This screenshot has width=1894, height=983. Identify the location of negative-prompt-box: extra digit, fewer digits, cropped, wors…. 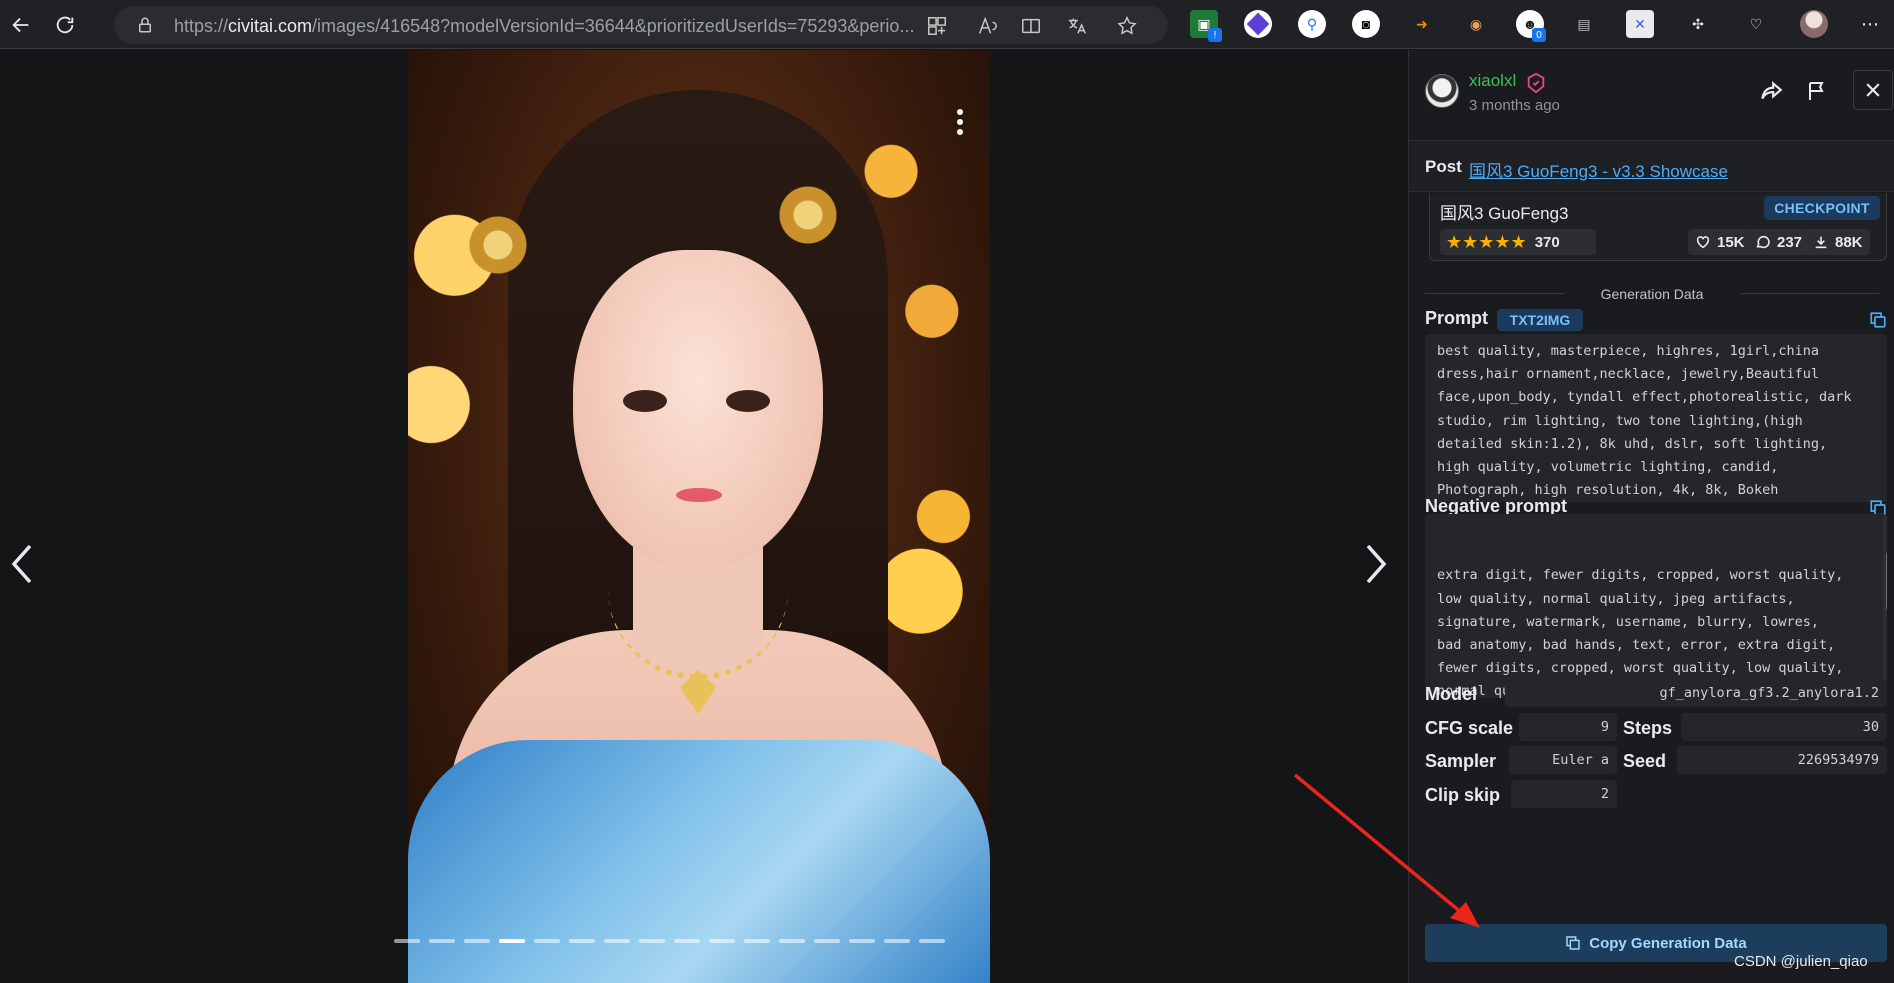
(1656, 606).